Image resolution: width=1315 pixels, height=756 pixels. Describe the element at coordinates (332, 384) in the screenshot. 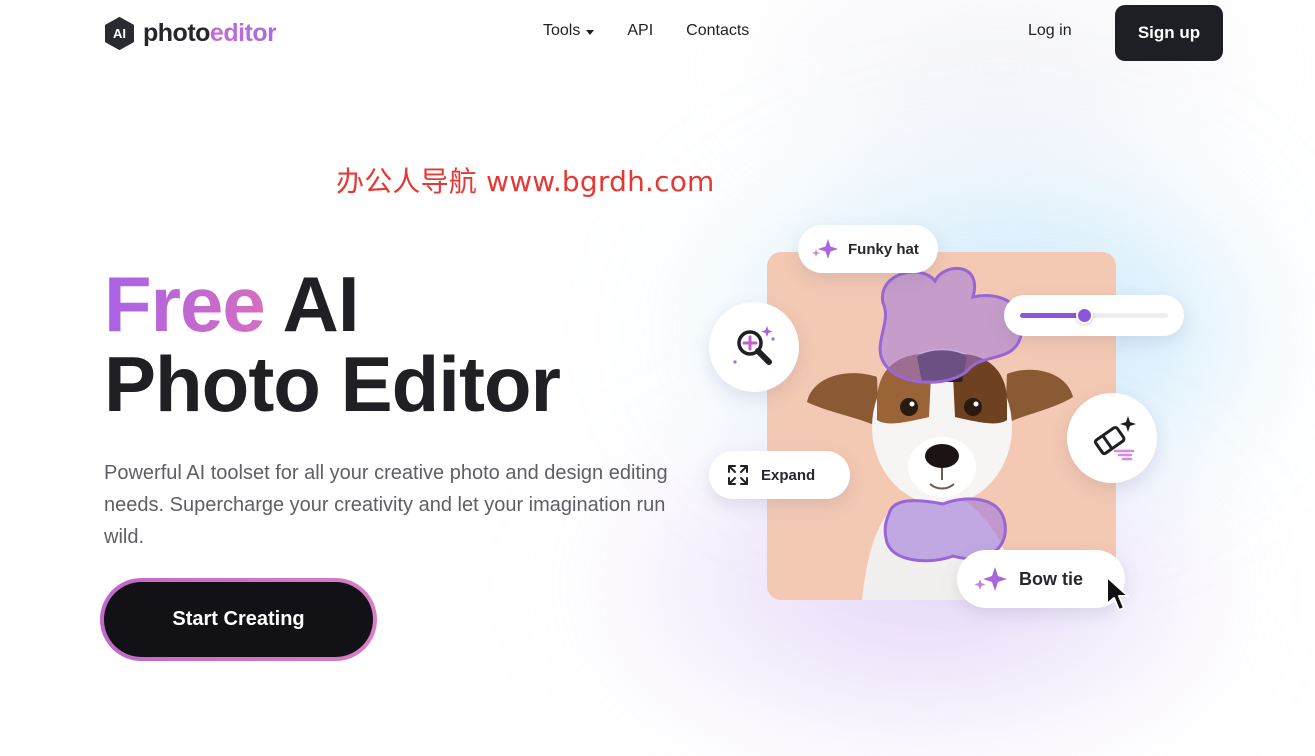

I see `hero-title-line2: Photo Editor` at that location.